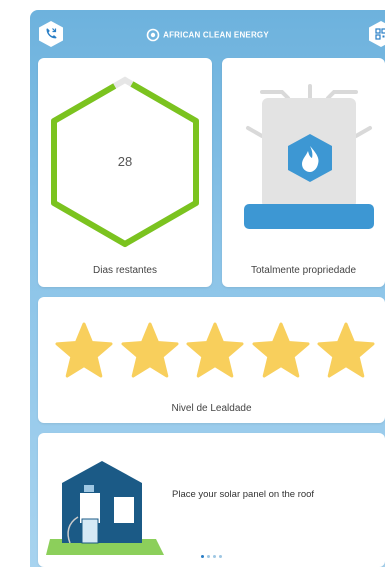 This screenshot has height=567, width=385. What do you see at coordinates (153, 35) in the screenshot?
I see `brand-logo-icon` at bounding box center [153, 35].